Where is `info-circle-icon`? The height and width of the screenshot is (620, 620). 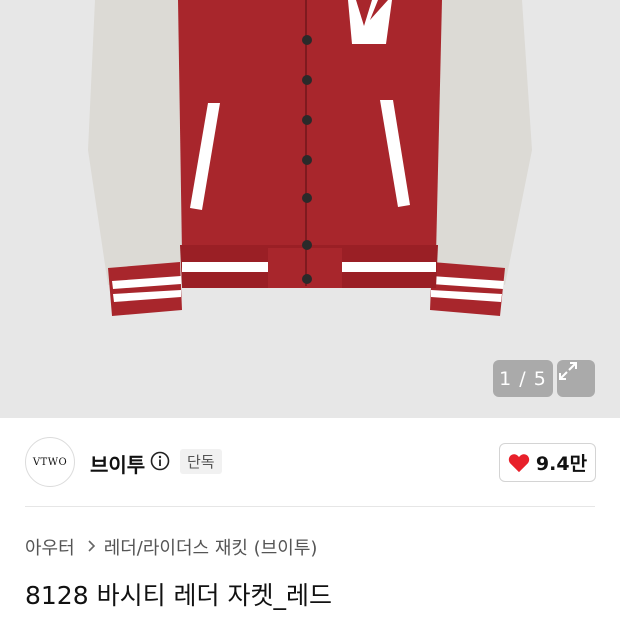 info-circle-icon is located at coordinates (160, 461).